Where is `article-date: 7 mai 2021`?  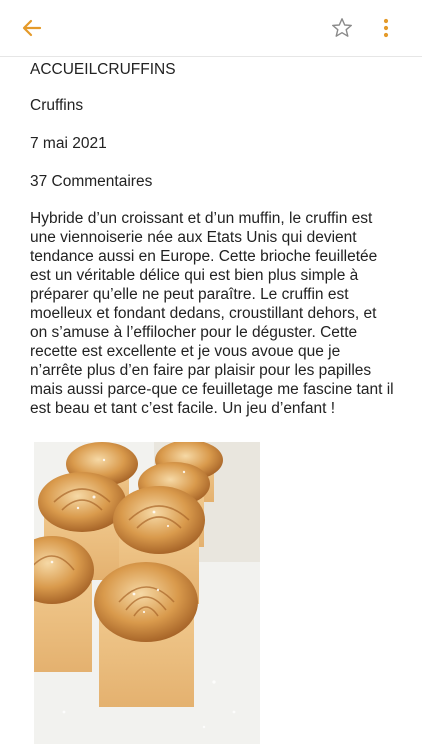
article-date: 7 mai 2021 is located at coordinates (68, 143).